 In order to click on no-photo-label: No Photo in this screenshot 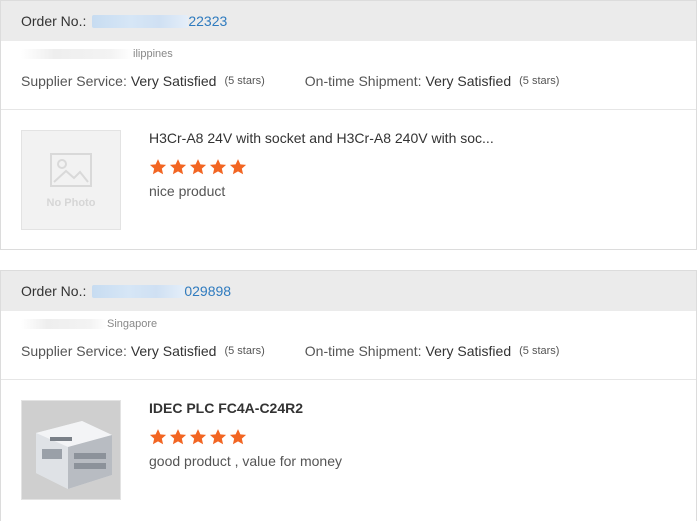, I will do `click(71, 203)`.